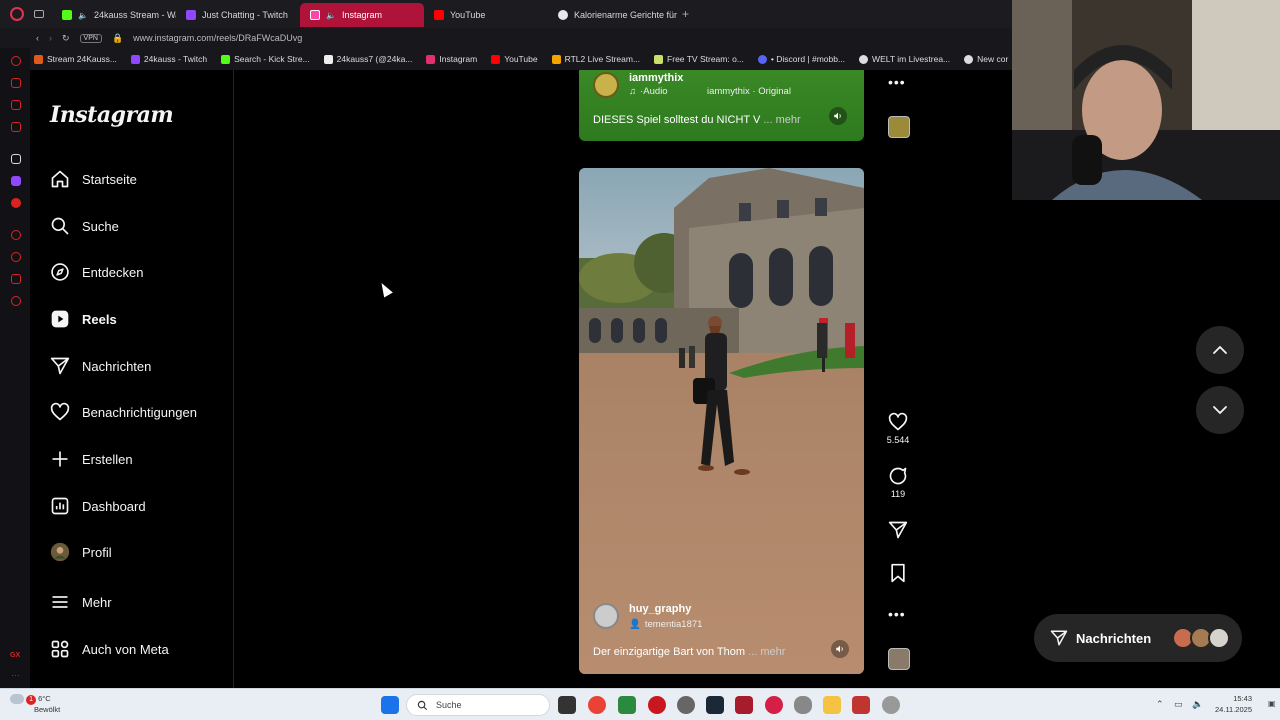 This screenshot has width=1280, height=720. What do you see at coordinates (626, 15) in the screenshot?
I see `tab-label: Kalorienarme Gerichte für` at bounding box center [626, 15].